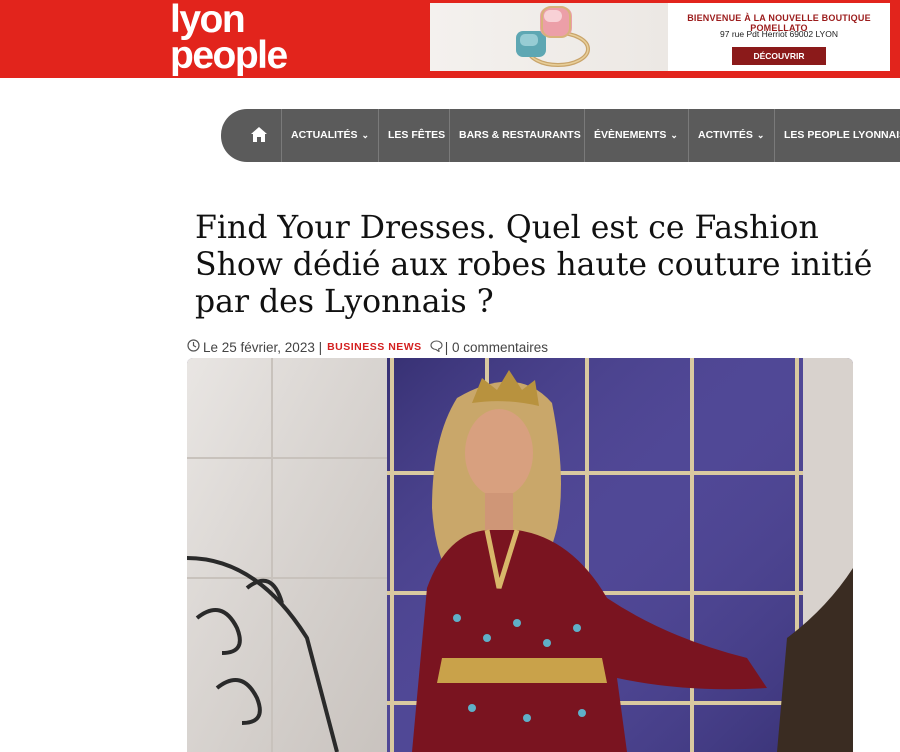 The width and height of the screenshot is (900, 752). I want to click on nav-item-bars-restaurants: BARS & RESTAURANTS, so click(516, 135).